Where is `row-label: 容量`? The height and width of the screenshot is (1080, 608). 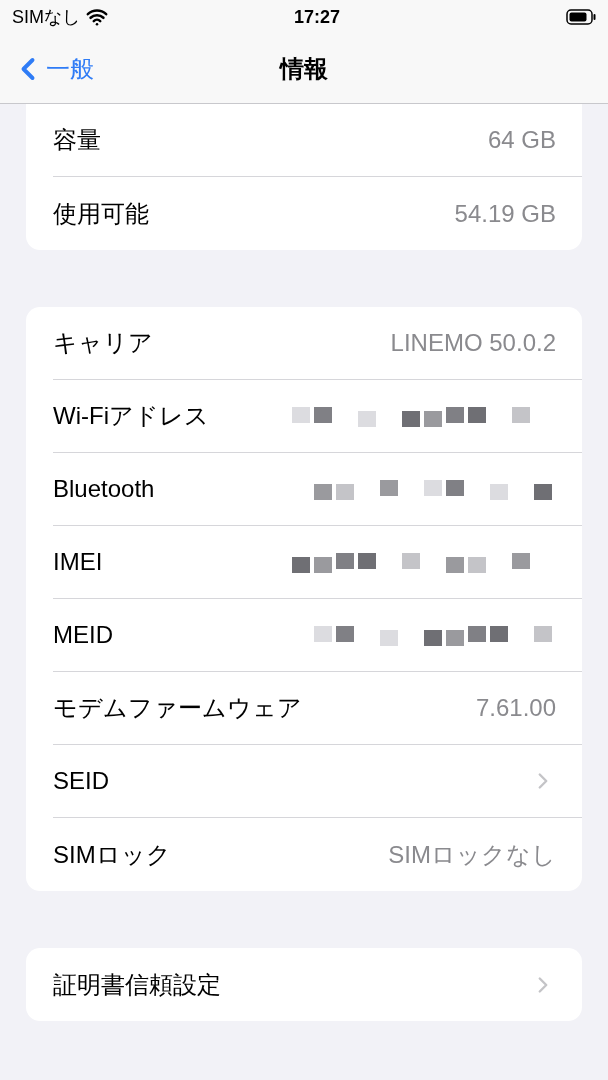 row-label: 容量 is located at coordinates (77, 140).